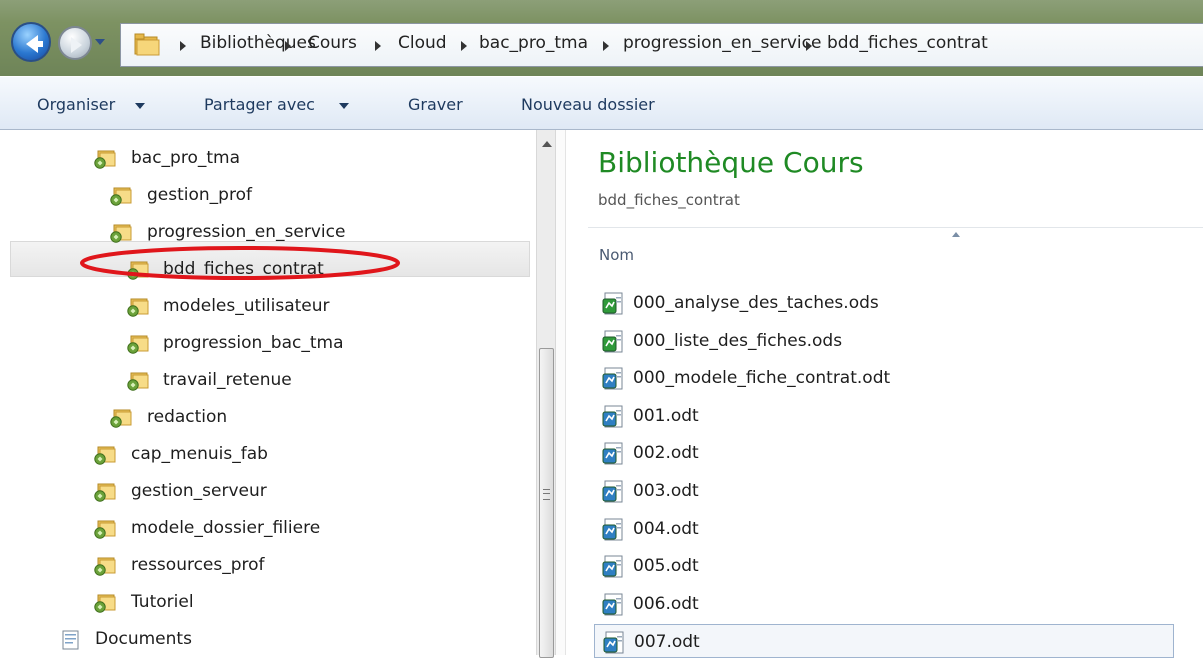 The width and height of the screenshot is (1203, 660). I want to click on tree-item-label: travail_retenue, so click(227, 380).